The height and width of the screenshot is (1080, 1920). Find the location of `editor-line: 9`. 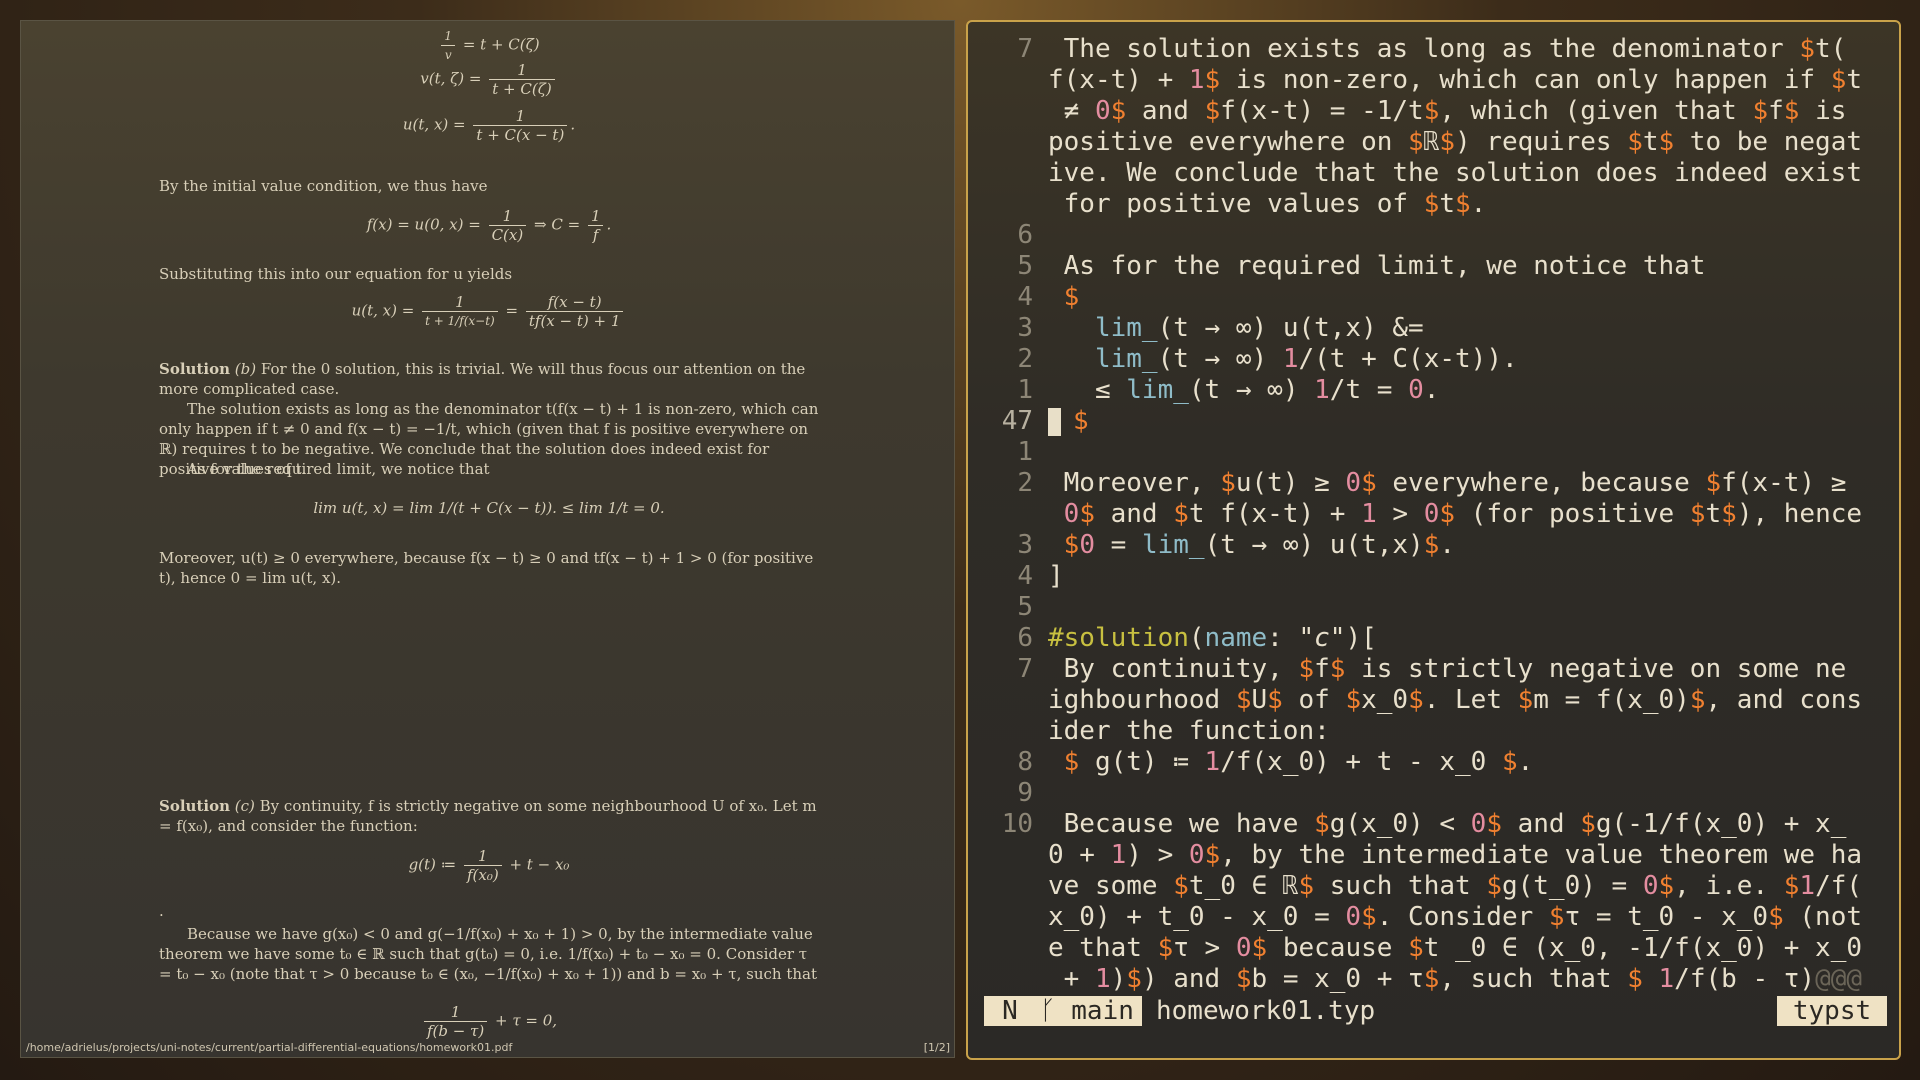

editor-line: 9 is located at coordinates (1433, 793).